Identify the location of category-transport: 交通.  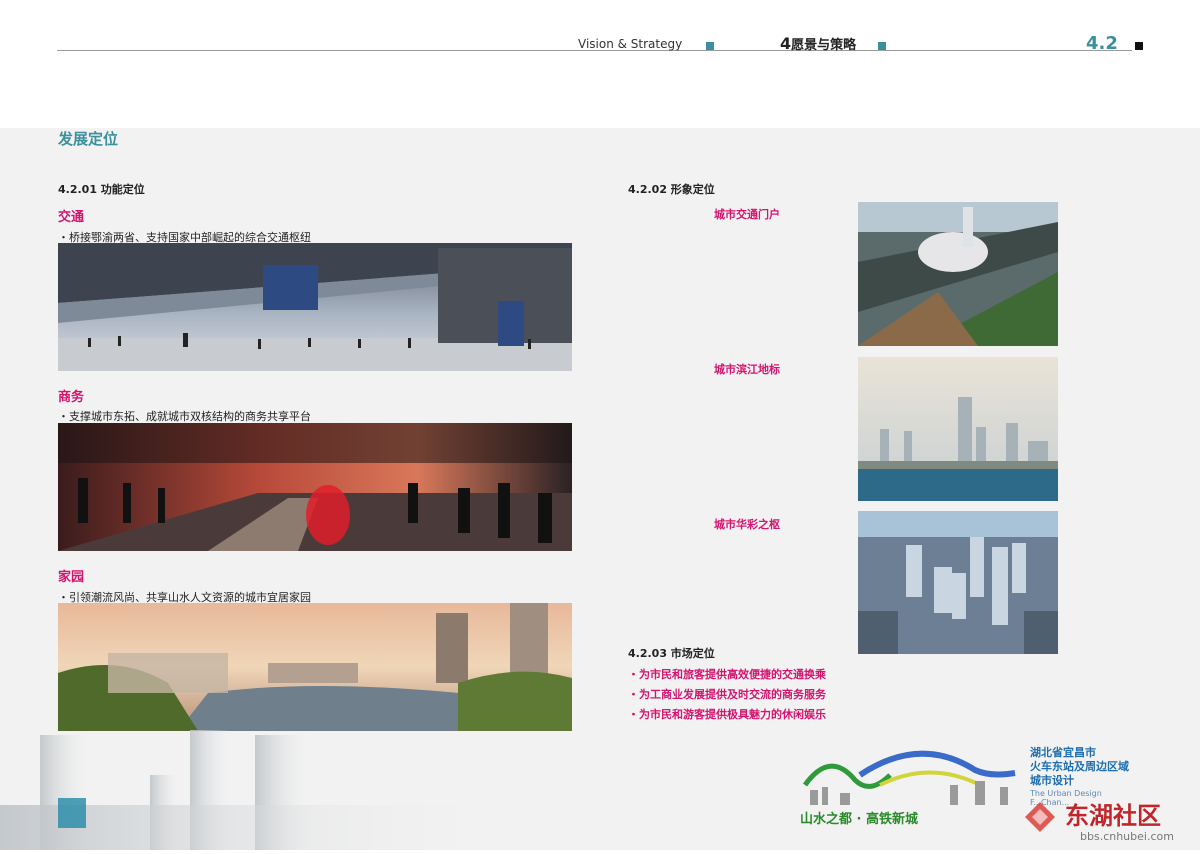
(71, 217).